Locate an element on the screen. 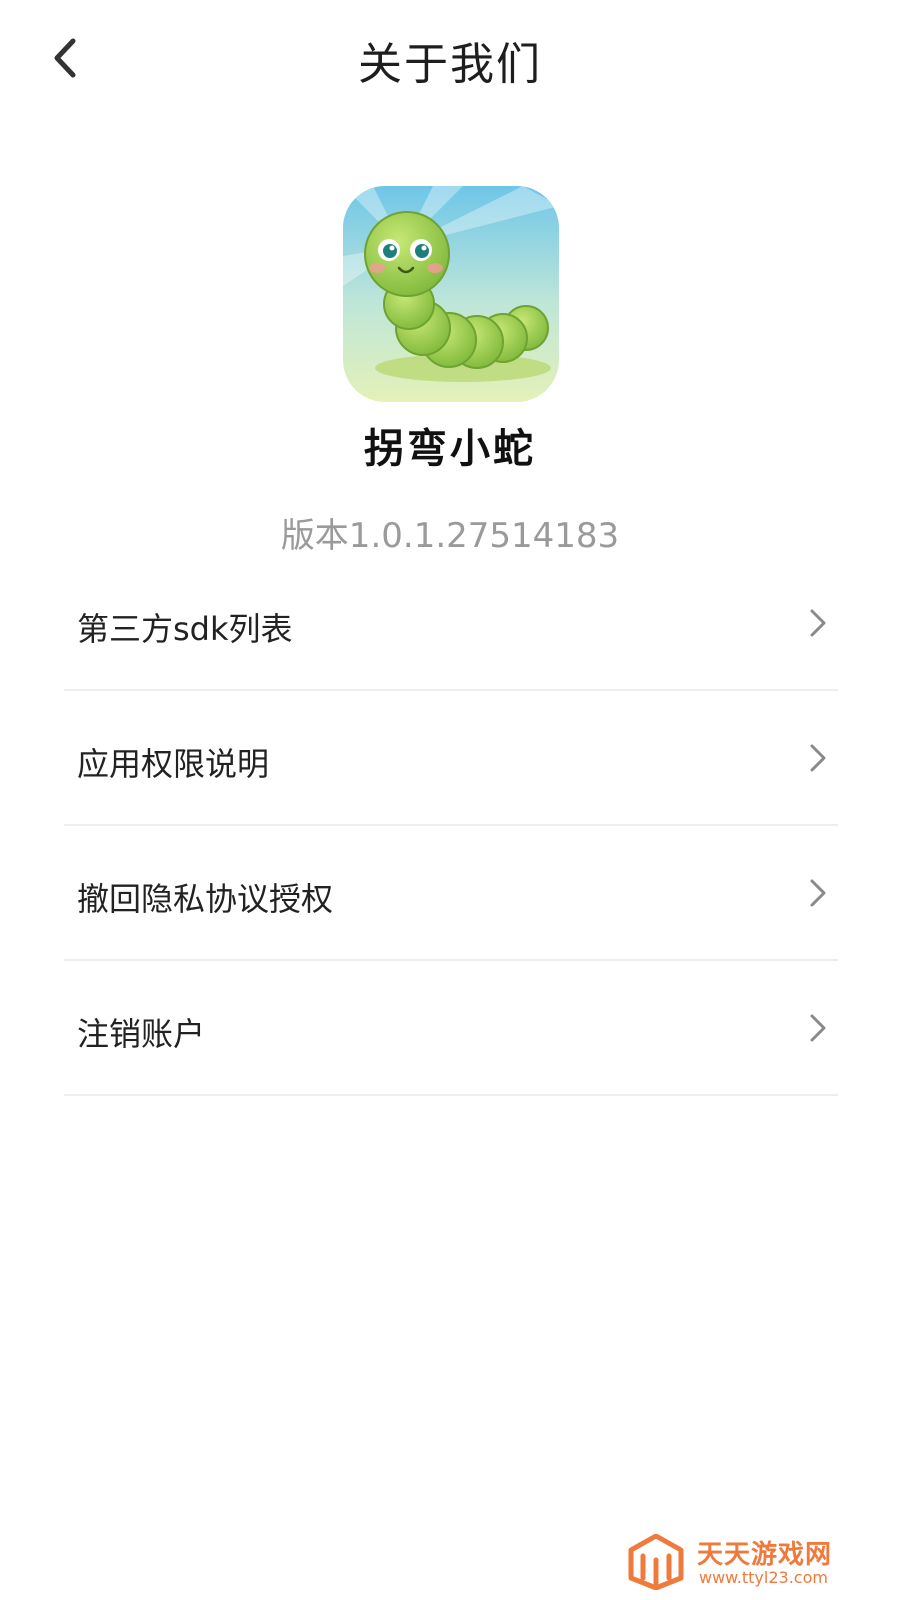  menu-item-delete-account: 注销账户 is located at coordinates (451, 1028).